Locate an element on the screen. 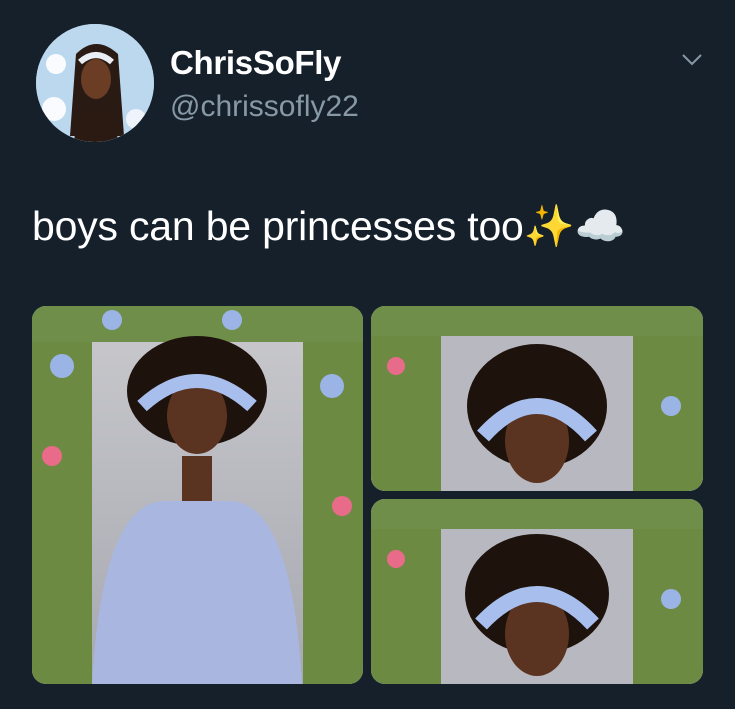  avatar-image is located at coordinates (95, 83).